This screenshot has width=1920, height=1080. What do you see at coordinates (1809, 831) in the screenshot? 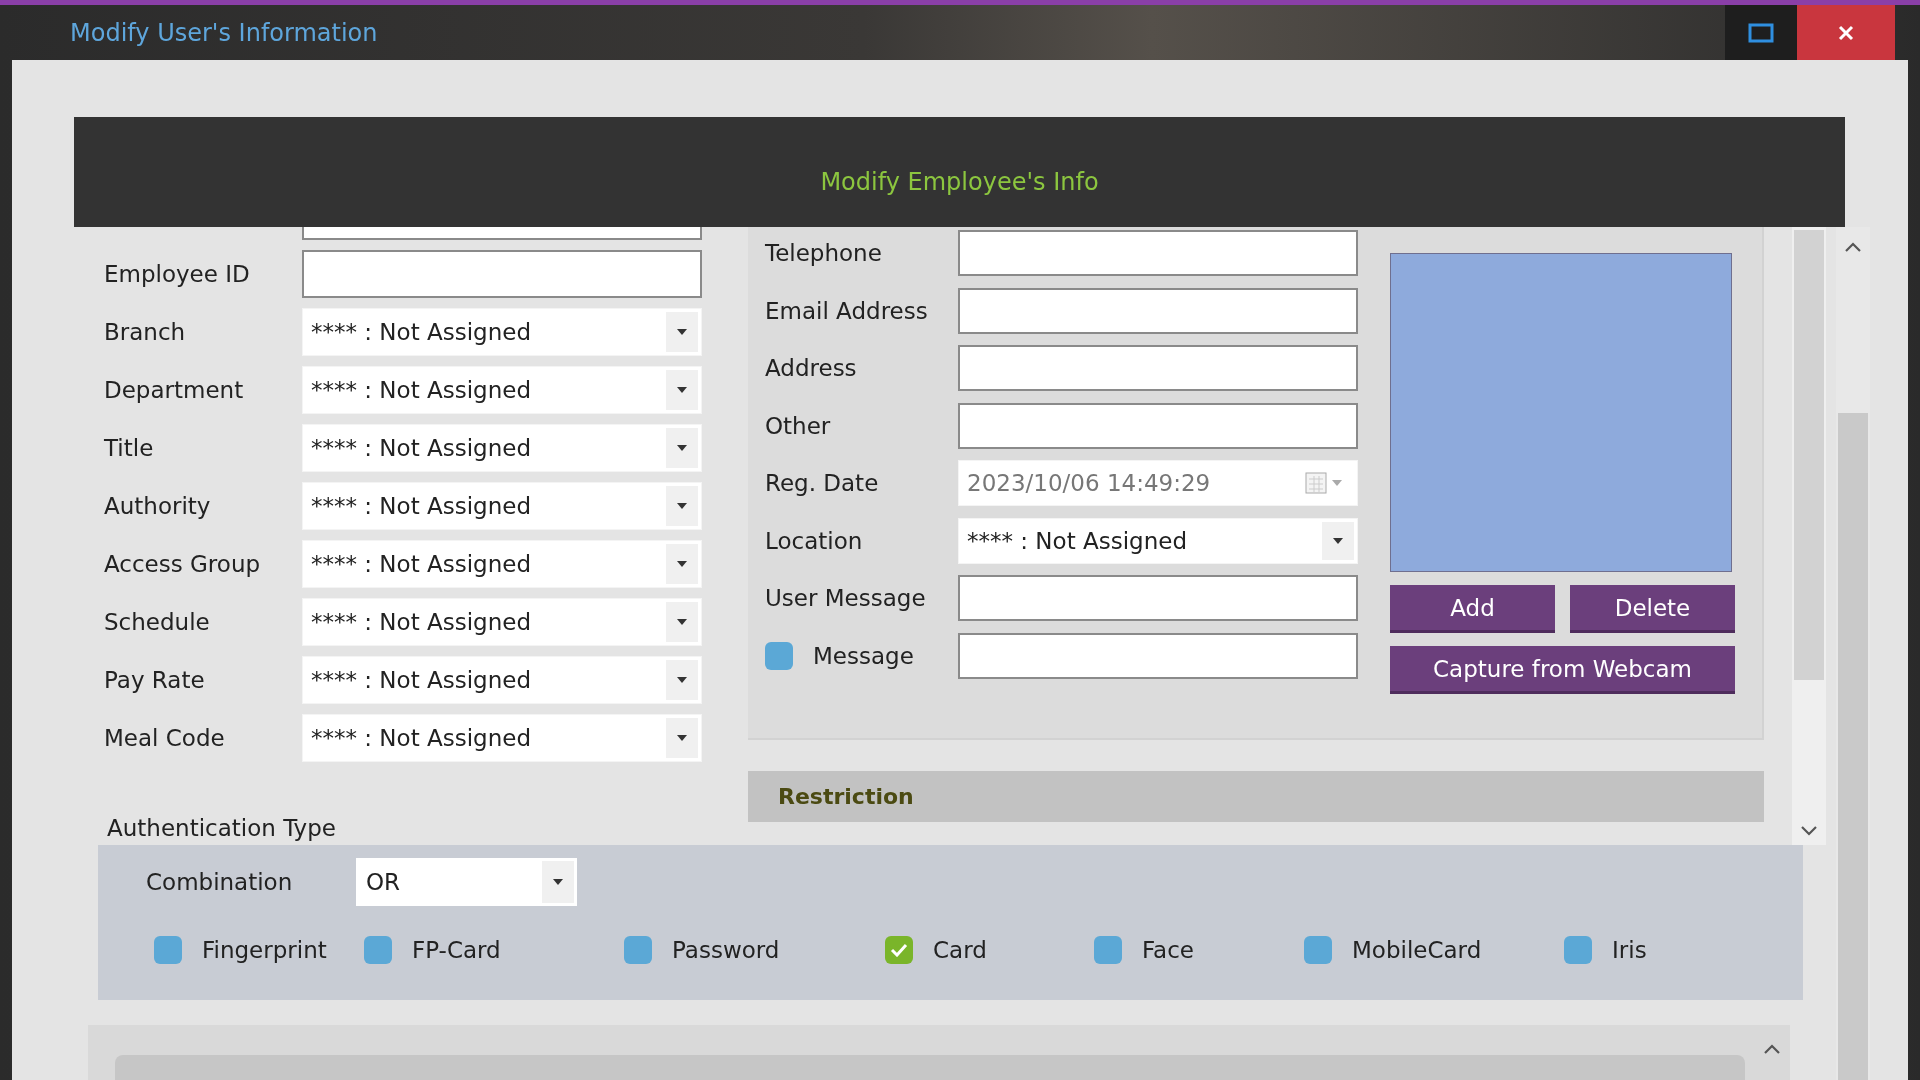
I see `scroll-down-icon` at bounding box center [1809, 831].